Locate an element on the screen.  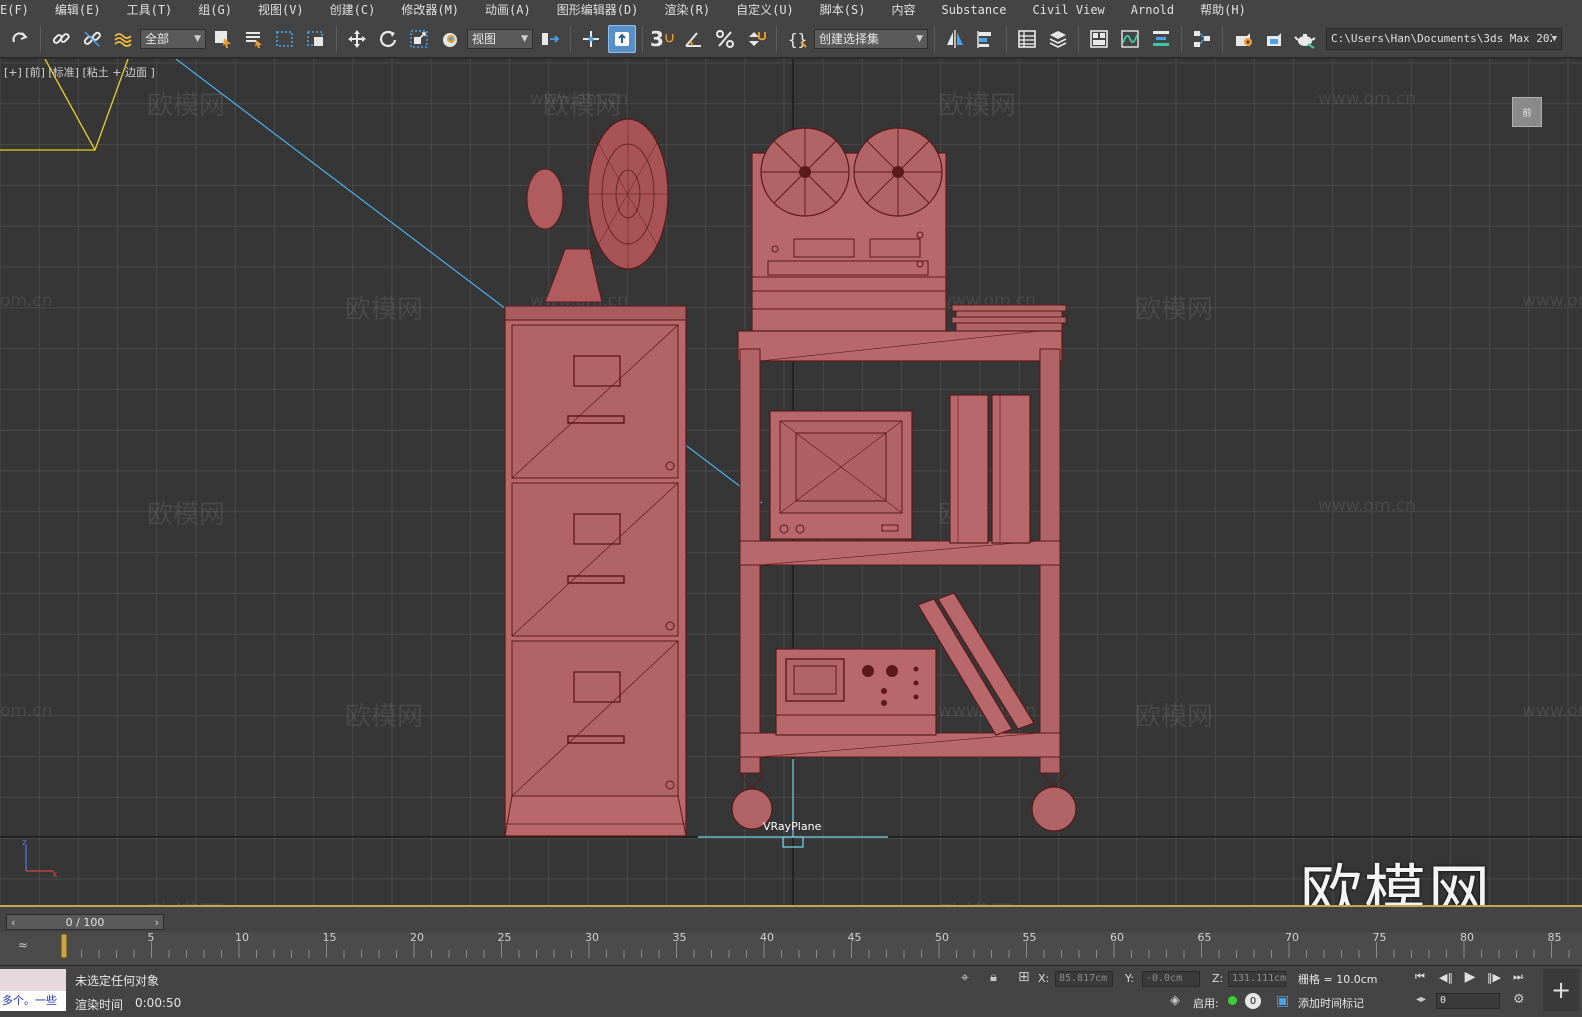
select-and-link-button is located at coordinates (61, 39).